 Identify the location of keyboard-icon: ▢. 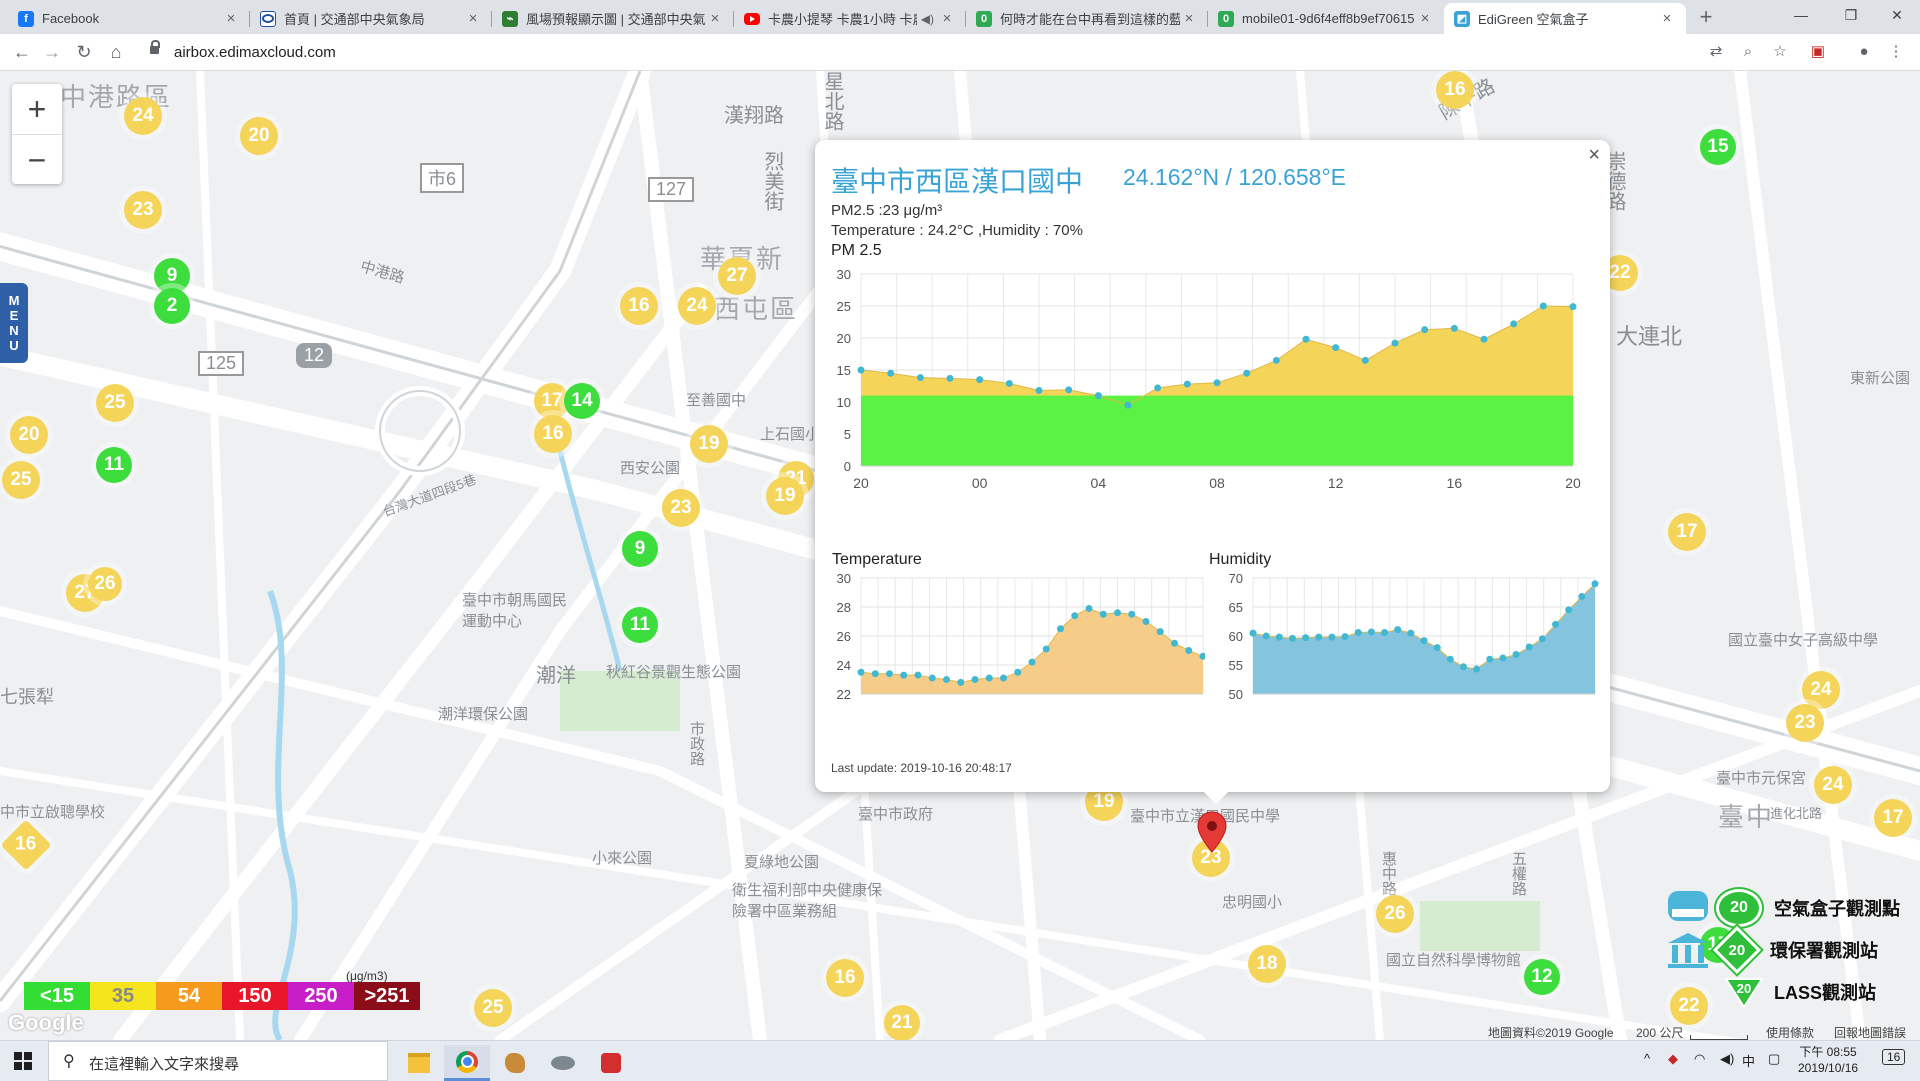
(1774, 1059).